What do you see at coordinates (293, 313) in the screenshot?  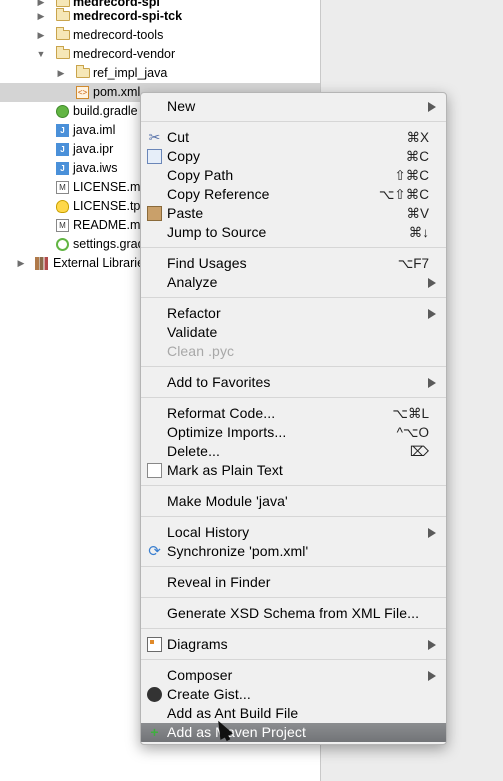 I see `menu-item-refactor: Refactor` at bounding box center [293, 313].